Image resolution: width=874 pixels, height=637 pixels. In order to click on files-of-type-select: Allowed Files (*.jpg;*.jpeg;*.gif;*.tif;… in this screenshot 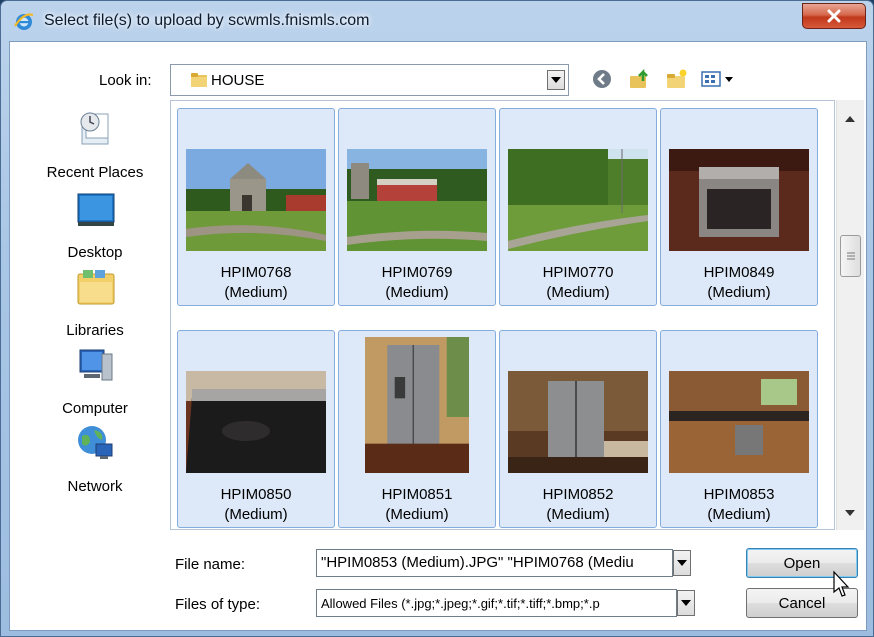, I will do `click(496, 603)`.